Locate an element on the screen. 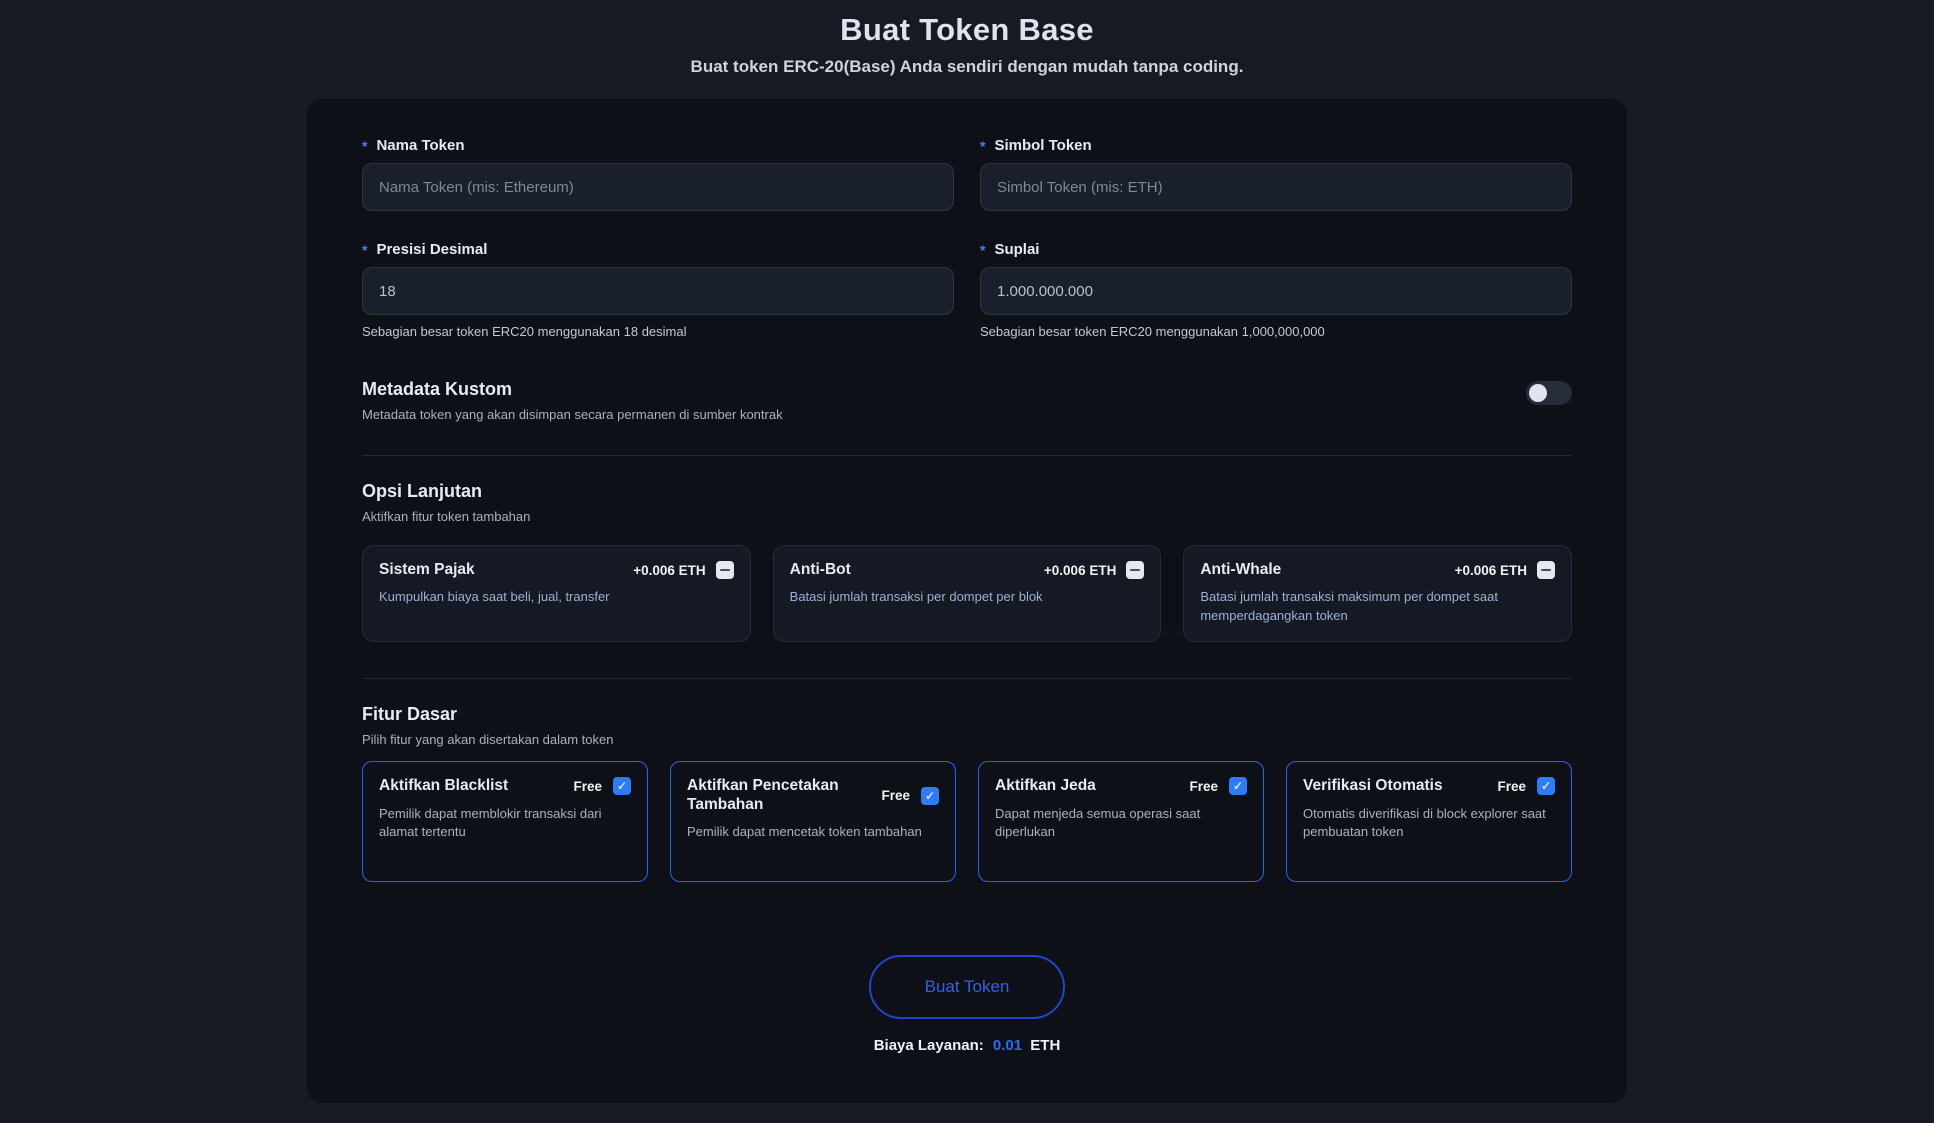 This screenshot has width=1934, height=1123. nama-token-label: * Nama Token is located at coordinates (413, 145).